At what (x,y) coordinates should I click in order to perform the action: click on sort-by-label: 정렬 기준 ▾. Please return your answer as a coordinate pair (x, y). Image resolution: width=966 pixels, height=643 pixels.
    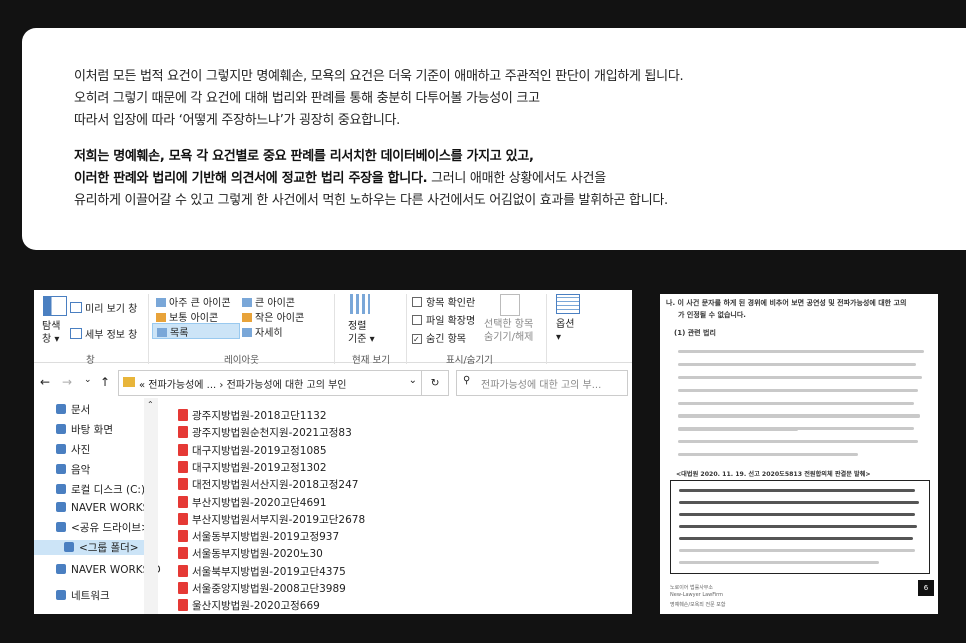
    Looking at the image, I should click on (361, 333).